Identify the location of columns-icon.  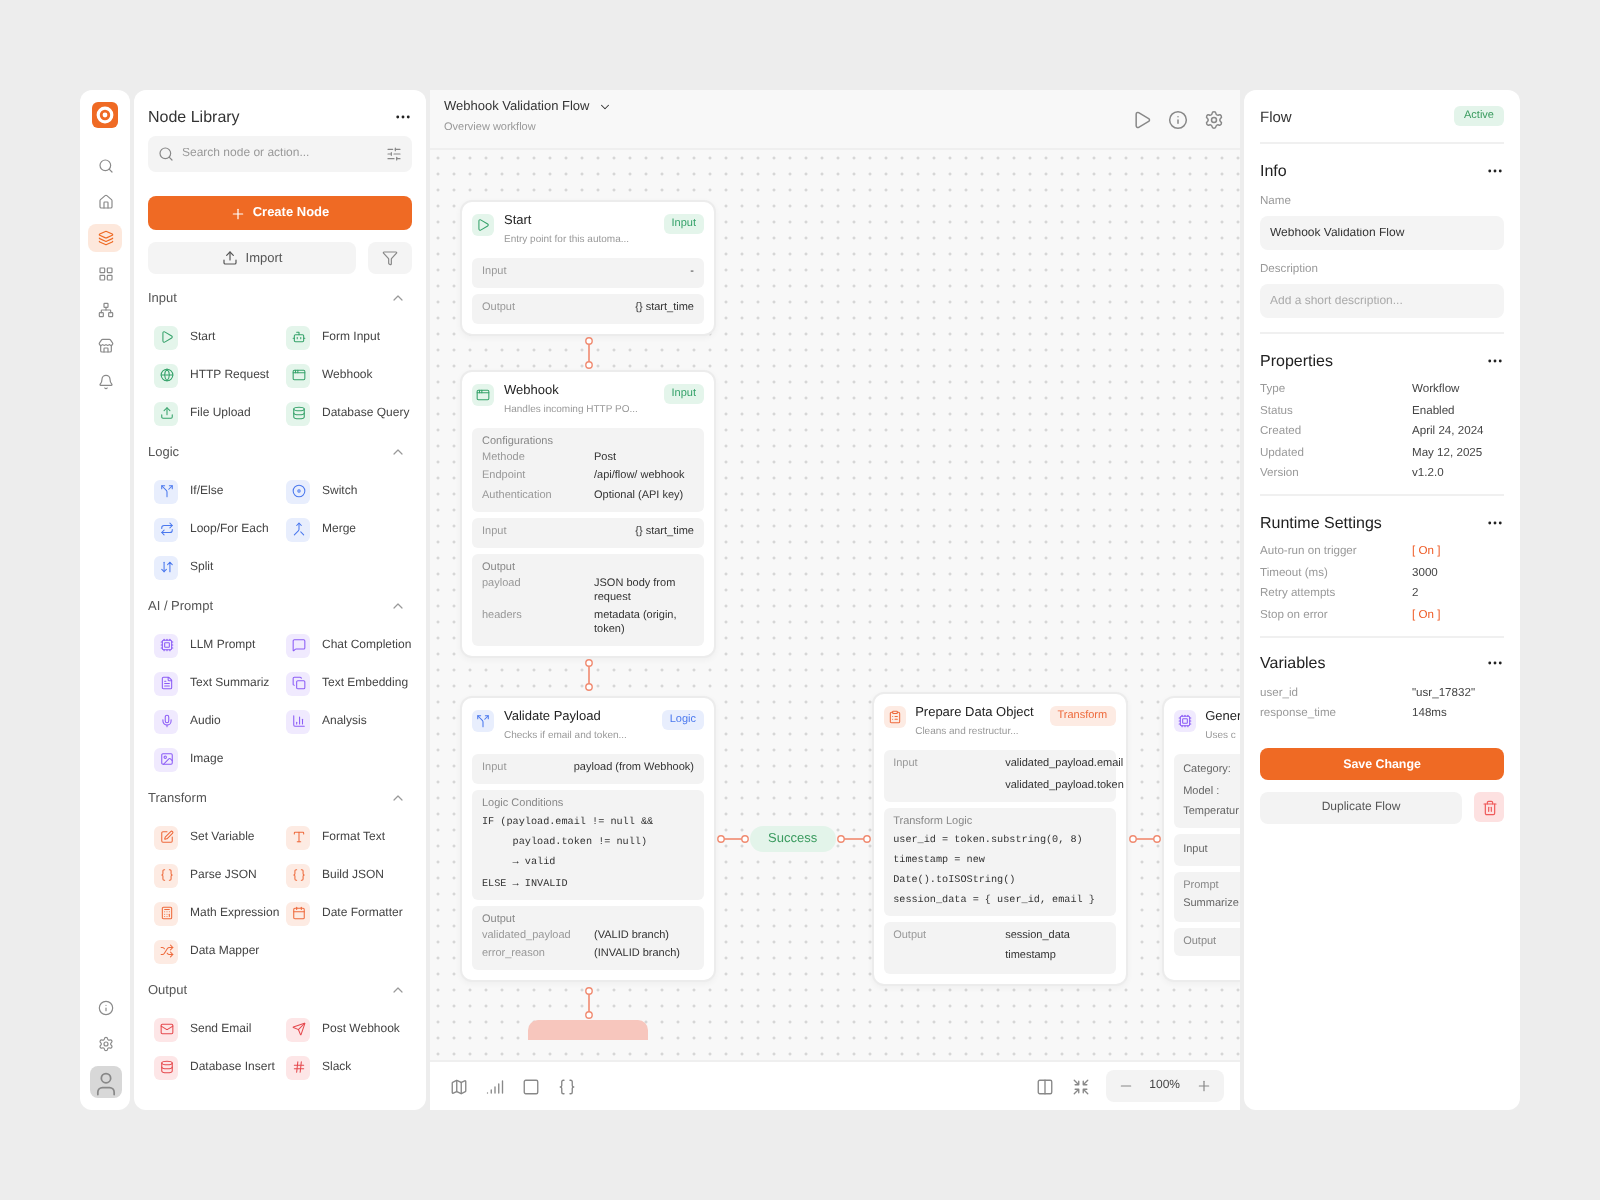
(1045, 1086).